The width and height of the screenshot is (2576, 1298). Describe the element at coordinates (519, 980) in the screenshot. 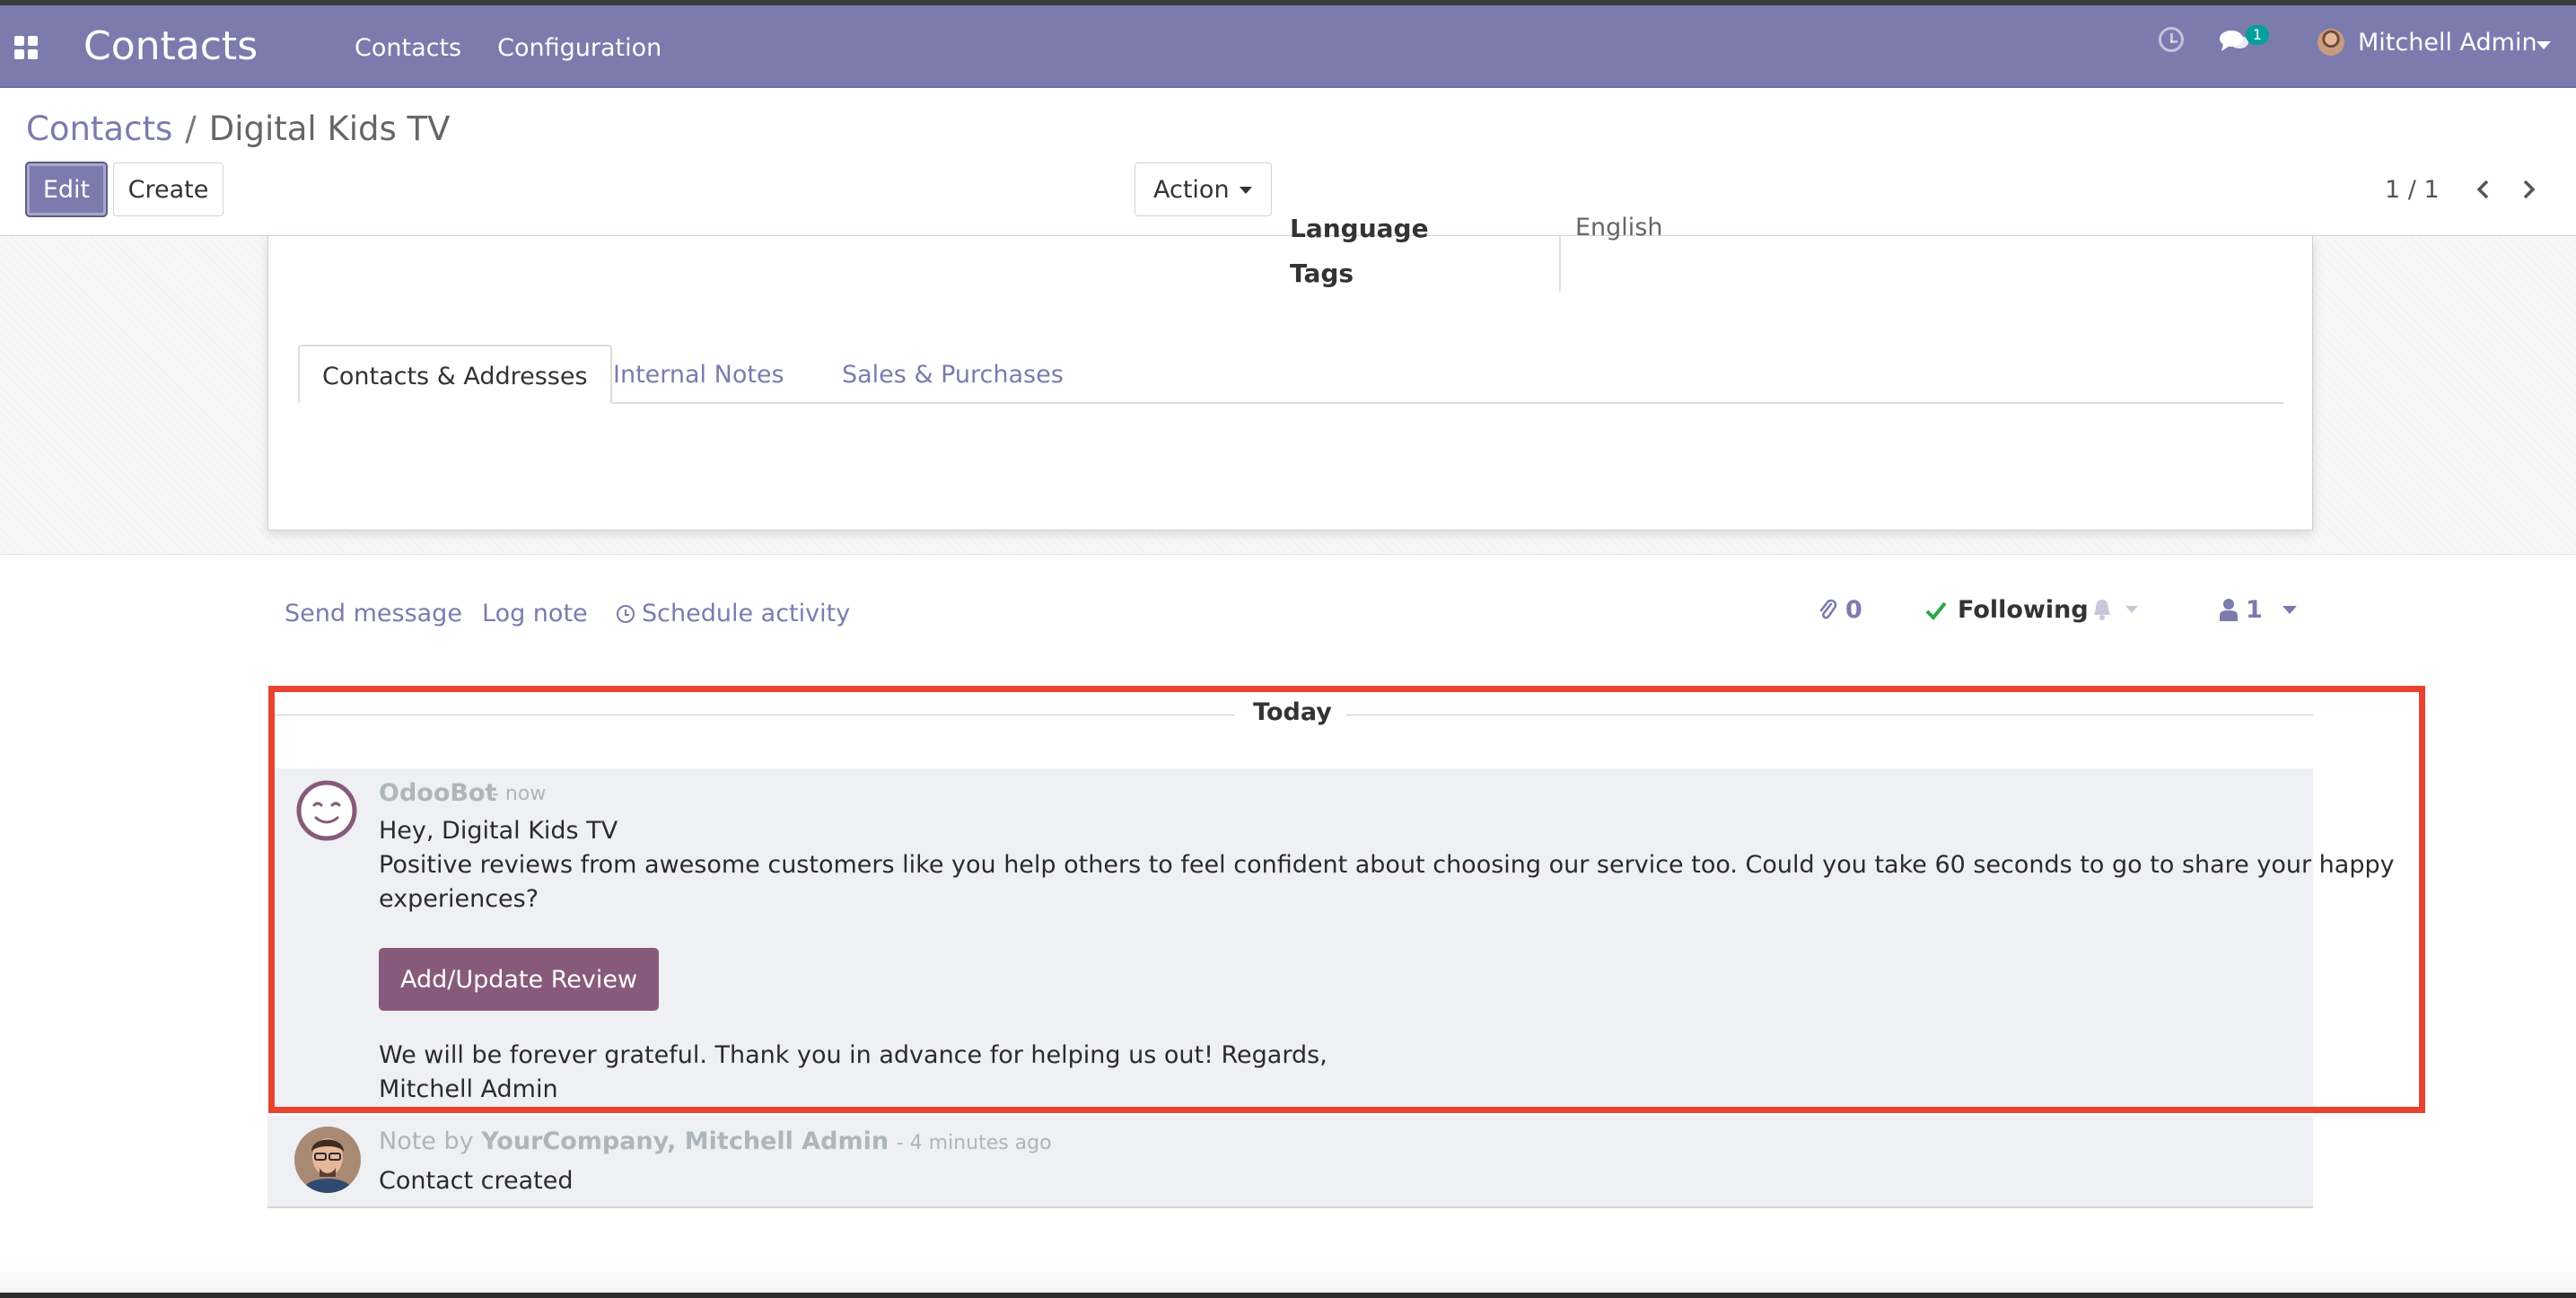

I see `add-update-review-button: Add/Update Review` at that location.